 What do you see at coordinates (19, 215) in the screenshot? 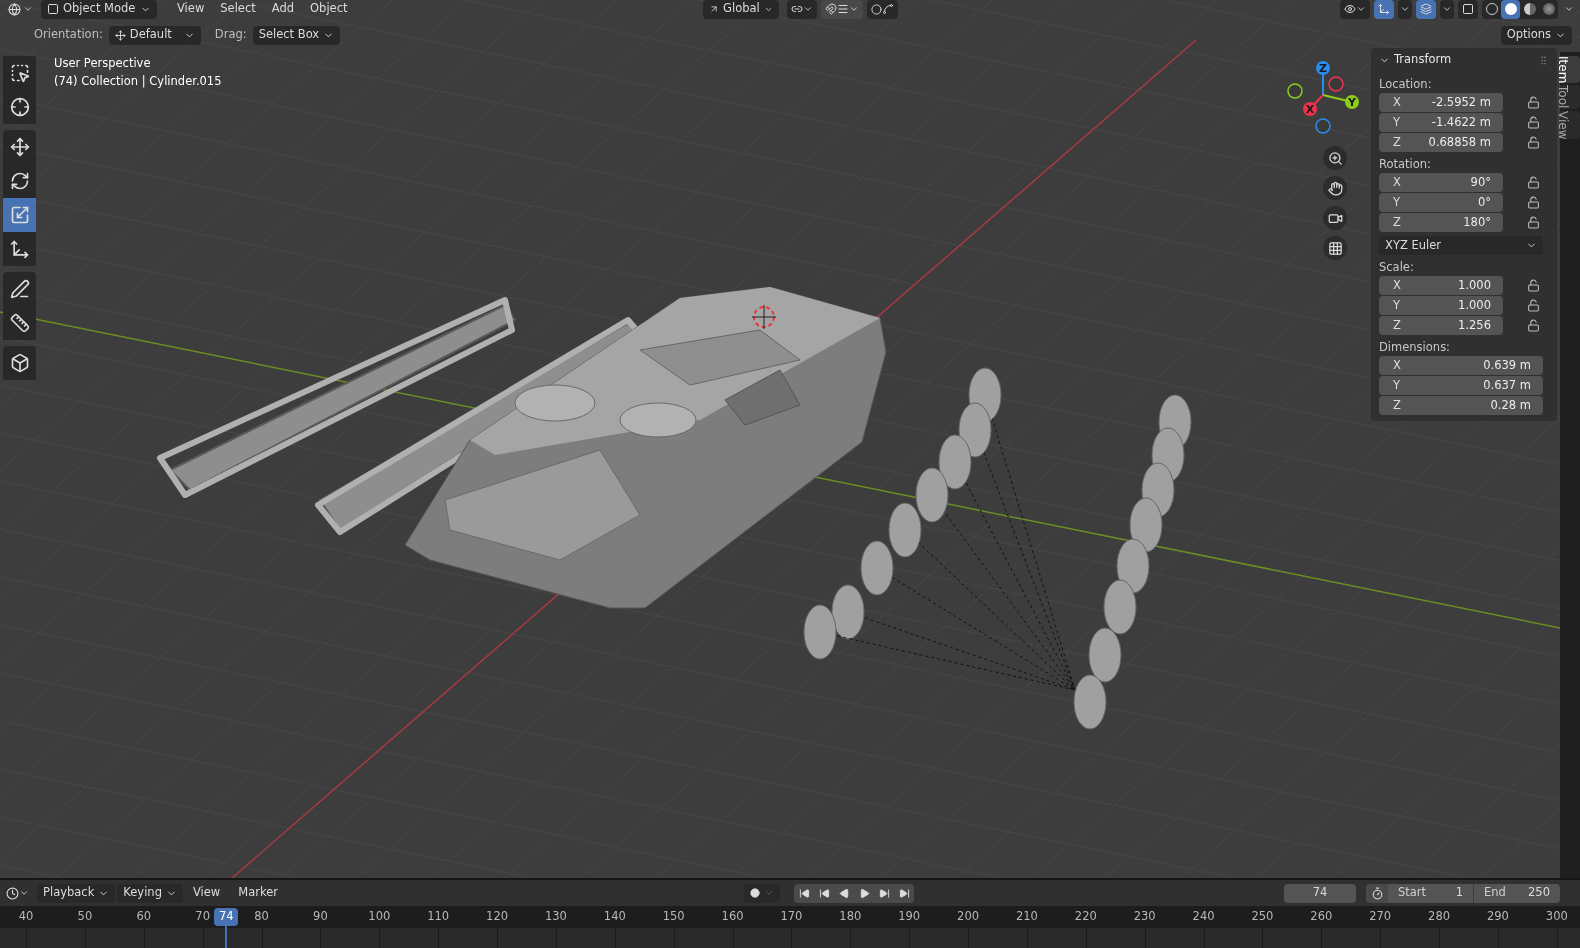
I see `scale-tool` at bounding box center [19, 215].